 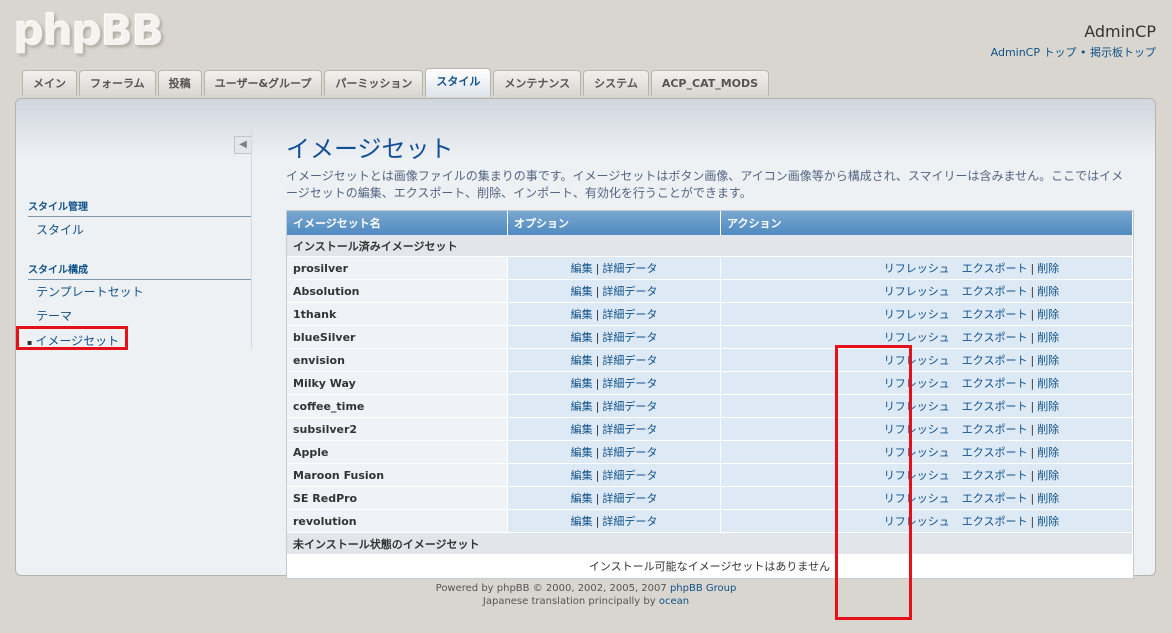 I want to click on tab-styles: スタイル, so click(x=458, y=82).